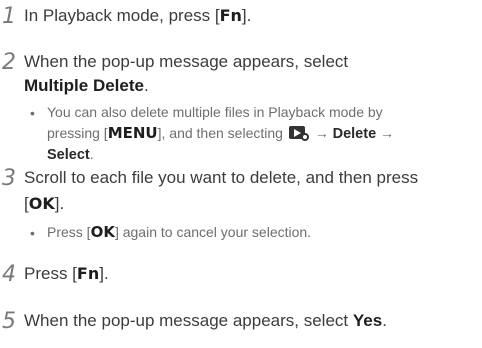 Image resolution: width=482 pixels, height=348 pixels. What do you see at coordinates (367, 320) in the screenshot?
I see `yes-label: Yes` at bounding box center [367, 320].